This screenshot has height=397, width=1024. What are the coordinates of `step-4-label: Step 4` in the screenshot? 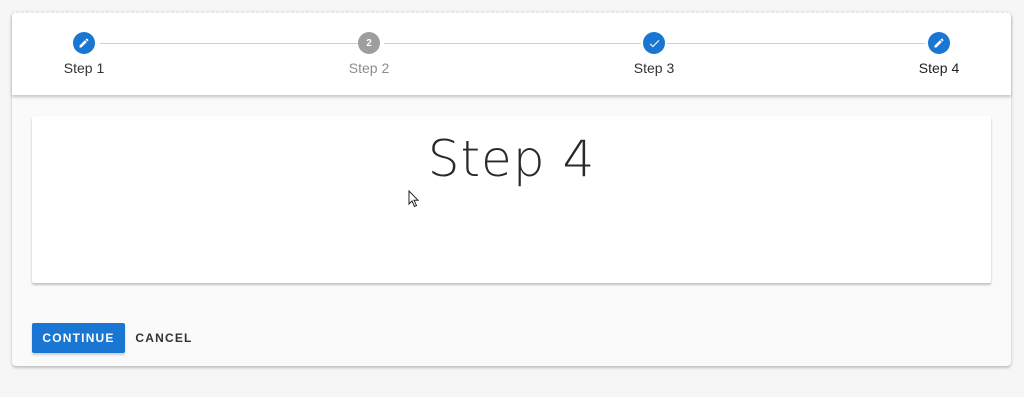 It's located at (939, 68).